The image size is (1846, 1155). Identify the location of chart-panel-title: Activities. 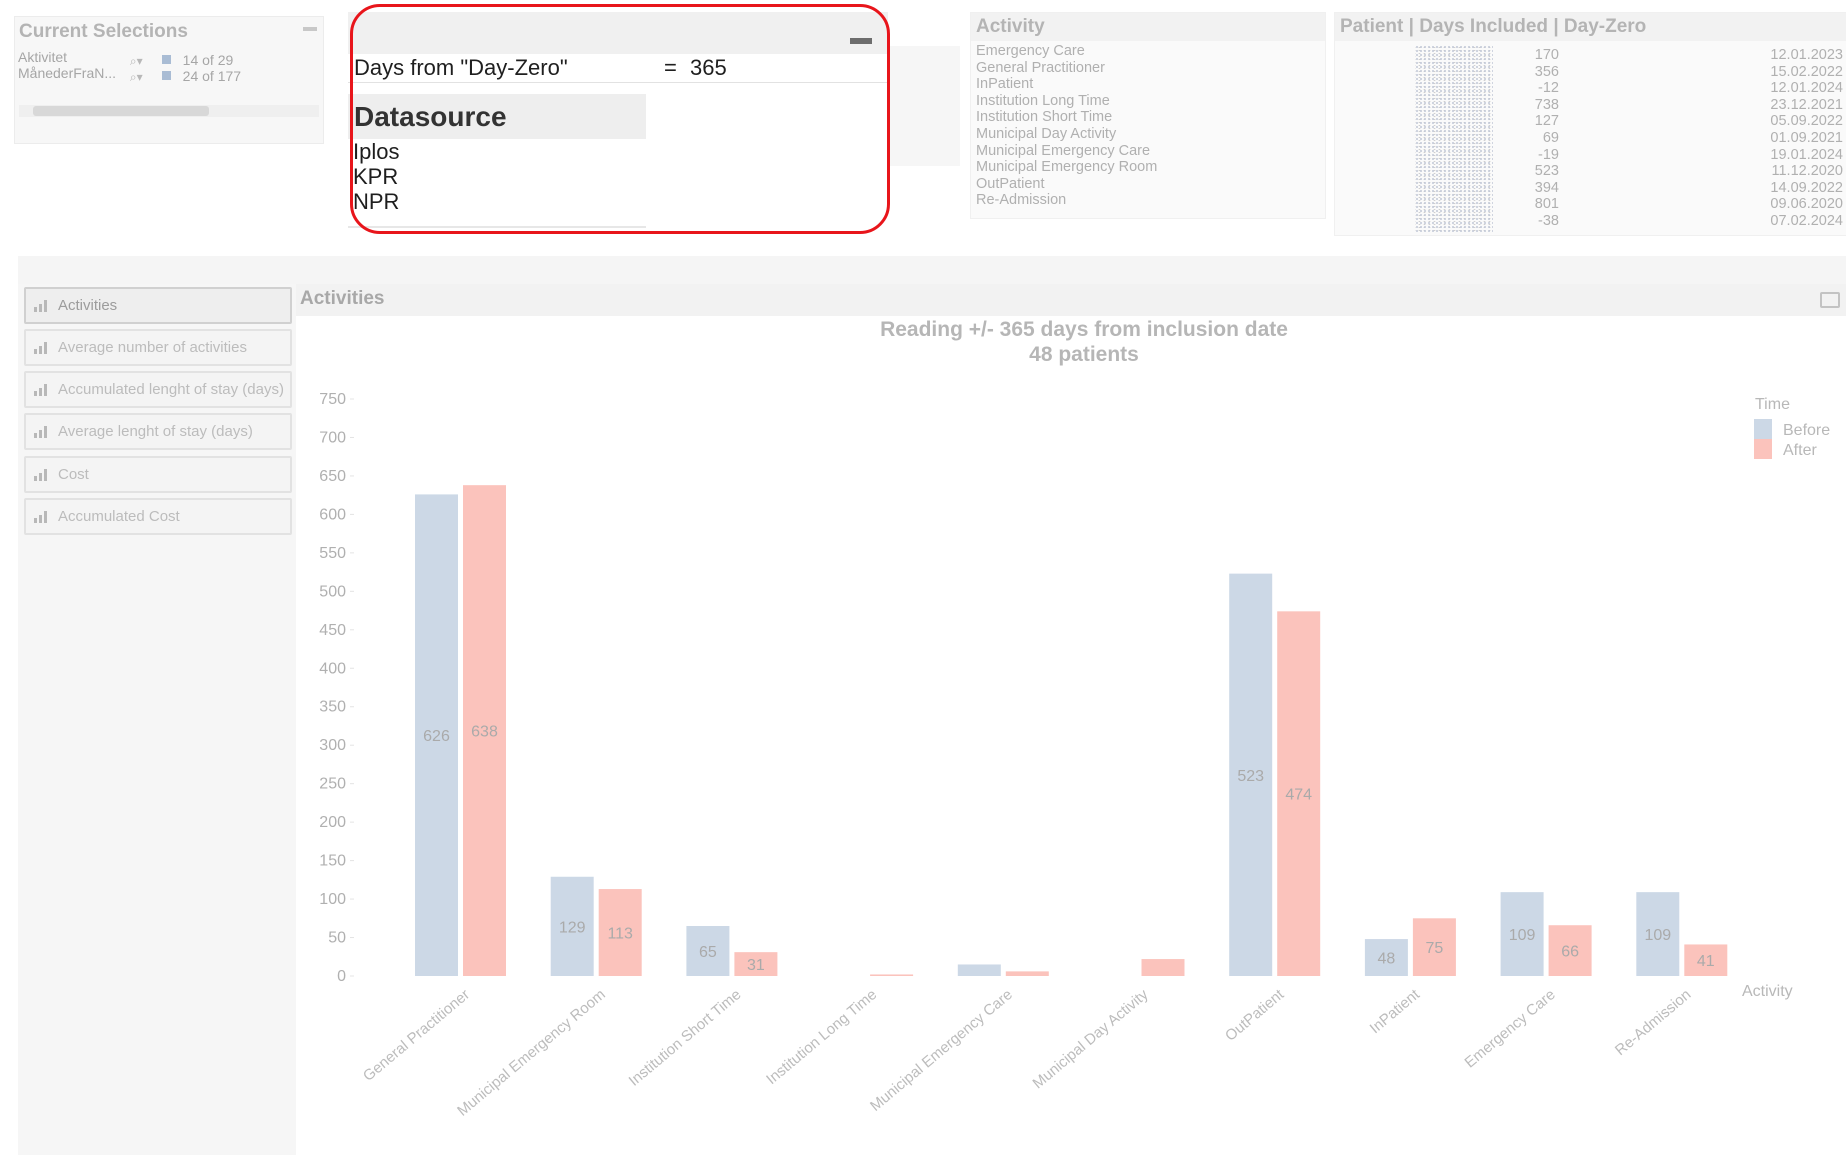
(342, 298).